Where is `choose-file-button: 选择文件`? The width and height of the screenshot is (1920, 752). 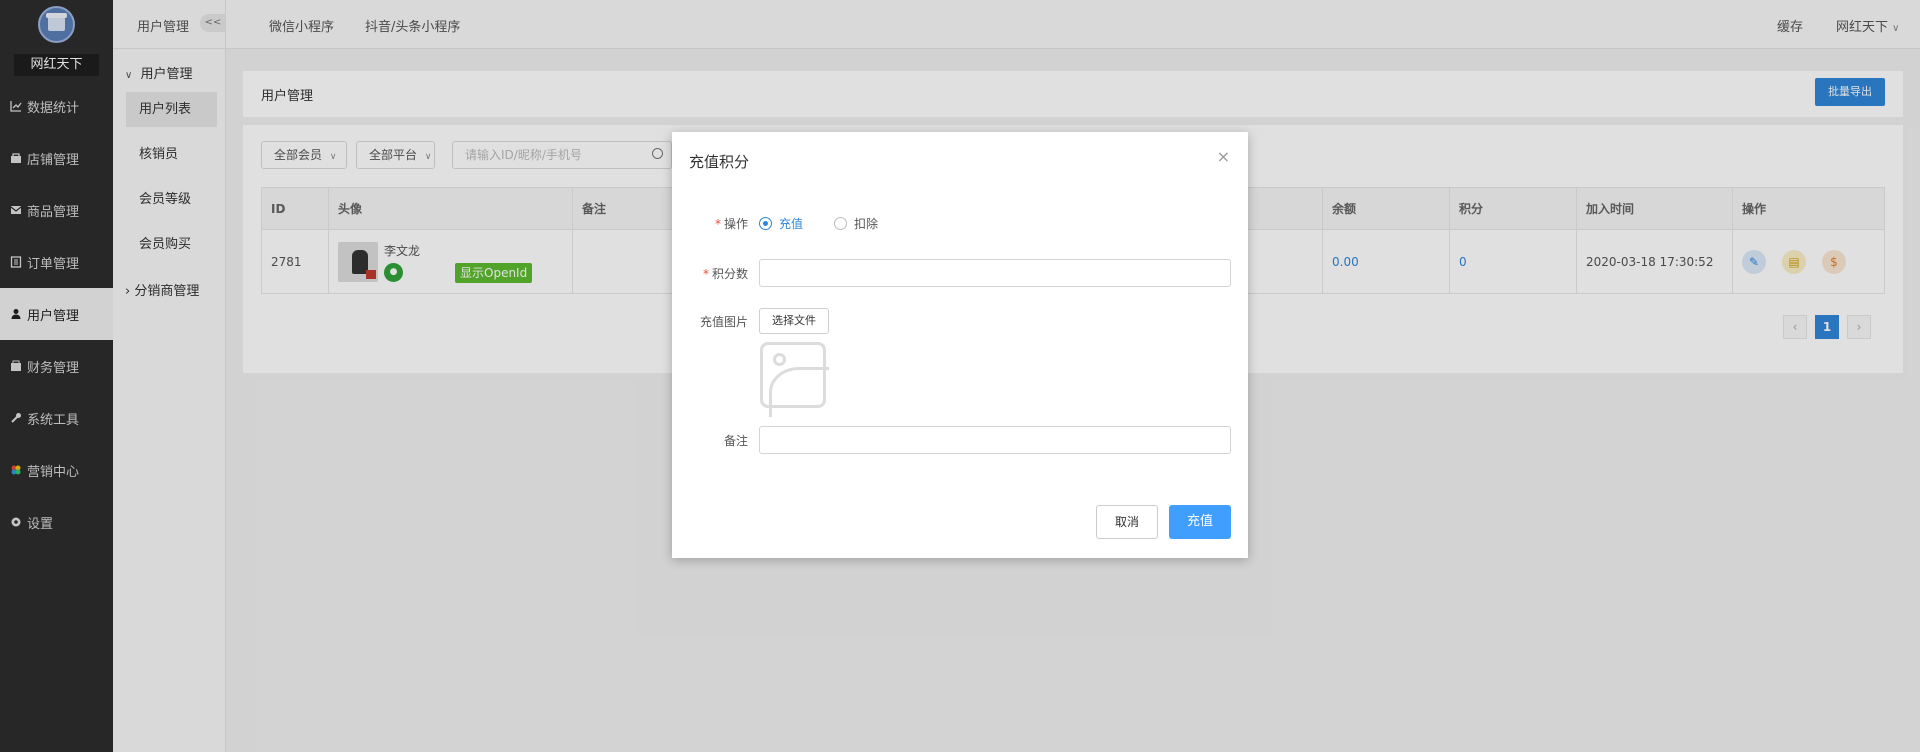
choose-file-button: 选择文件 is located at coordinates (794, 321).